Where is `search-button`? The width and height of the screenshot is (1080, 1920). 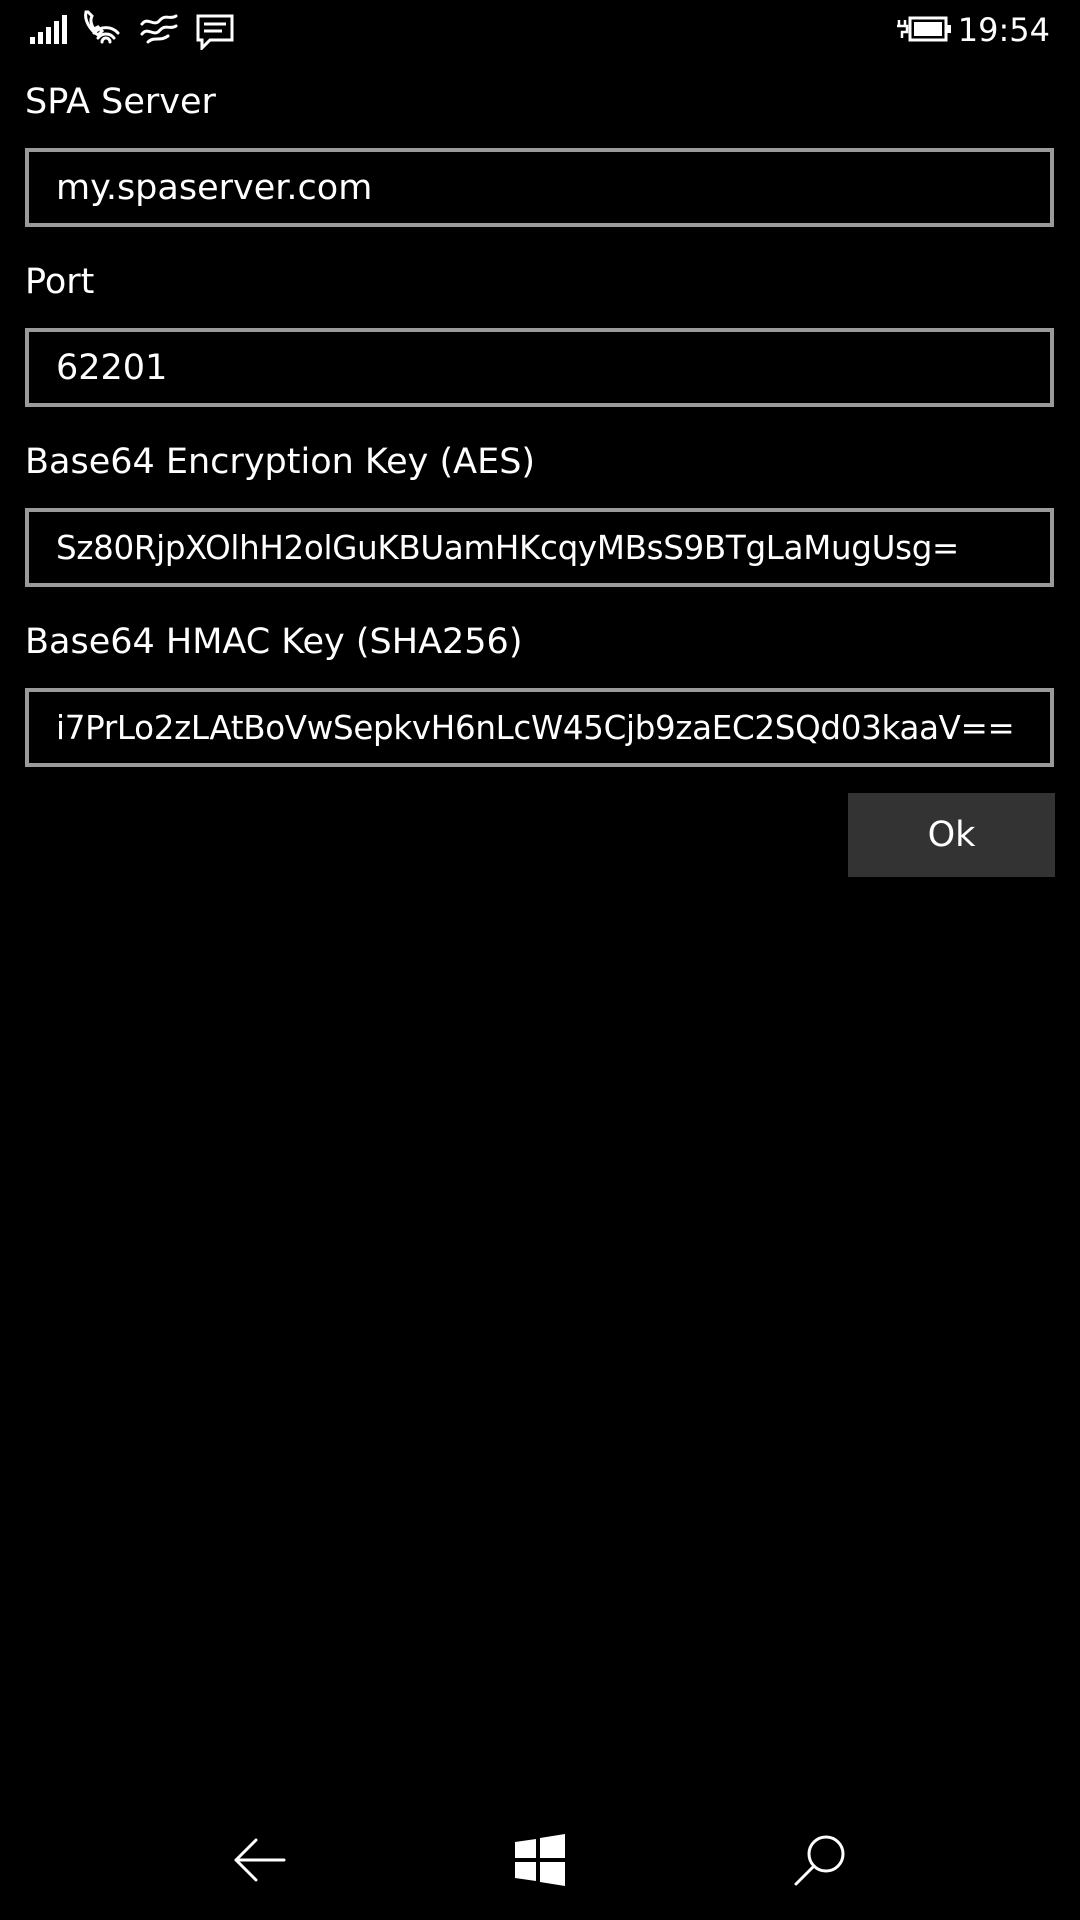 search-button is located at coordinates (820, 1860).